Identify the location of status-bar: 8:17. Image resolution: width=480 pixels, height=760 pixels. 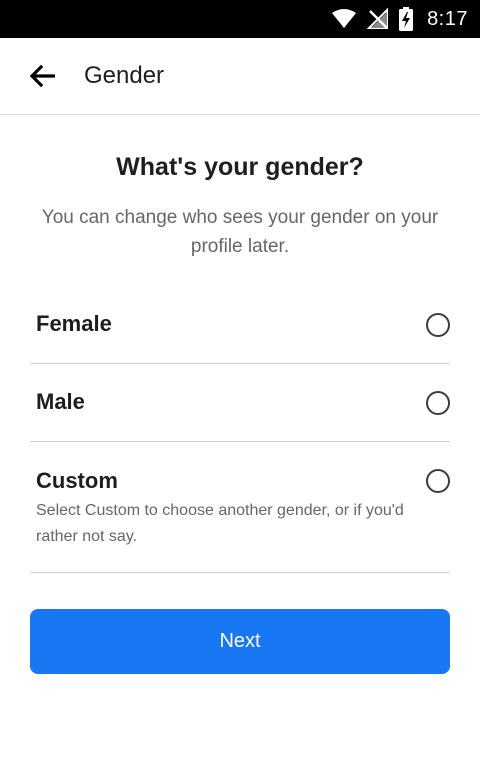
(240, 19).